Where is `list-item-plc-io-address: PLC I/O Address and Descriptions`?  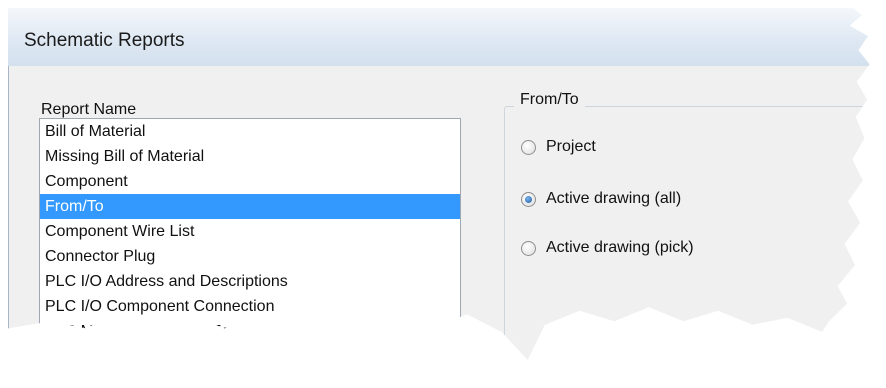 list-item-plc-io-address: PLC I/O Address and Descriptions is located at coordinates (250, 281).